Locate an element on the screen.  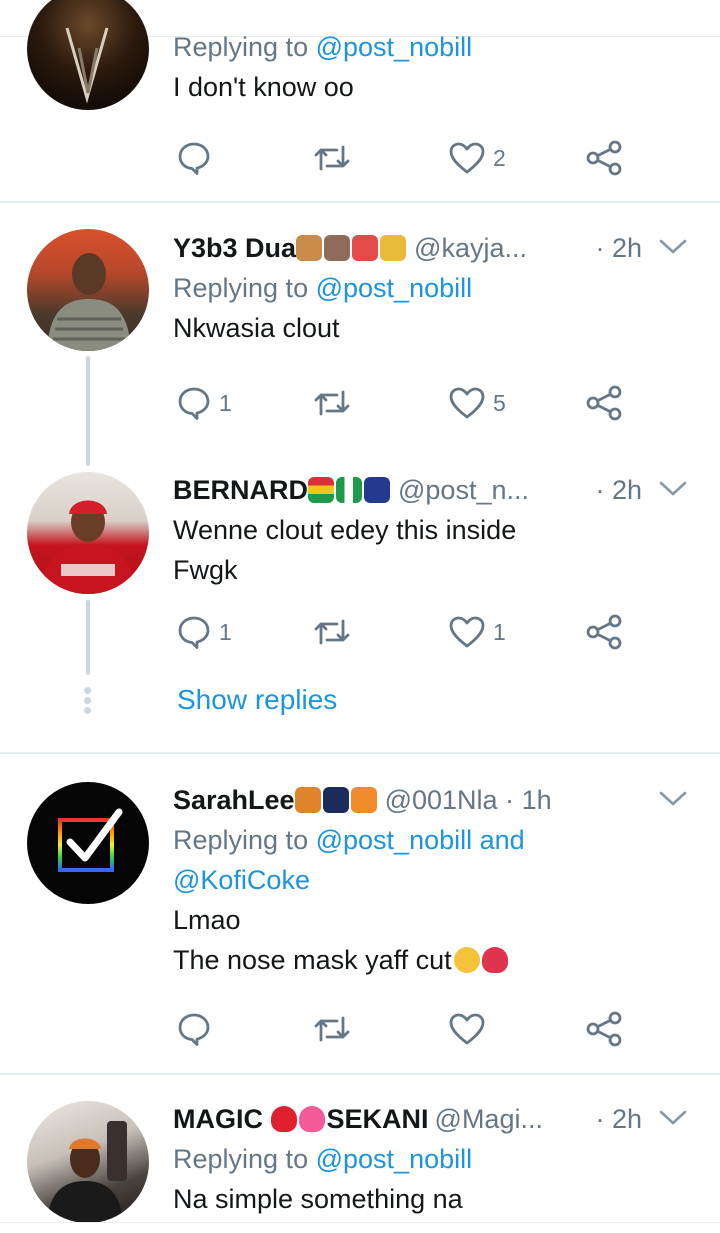
like-button: 2 is located at coordinates (477, 158).